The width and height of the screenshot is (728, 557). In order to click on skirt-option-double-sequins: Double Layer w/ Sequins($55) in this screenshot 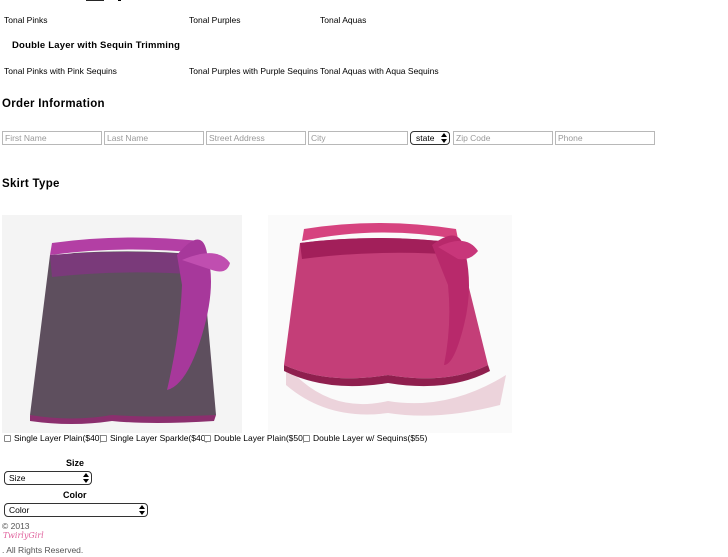, I will do `click(365, 438)`.